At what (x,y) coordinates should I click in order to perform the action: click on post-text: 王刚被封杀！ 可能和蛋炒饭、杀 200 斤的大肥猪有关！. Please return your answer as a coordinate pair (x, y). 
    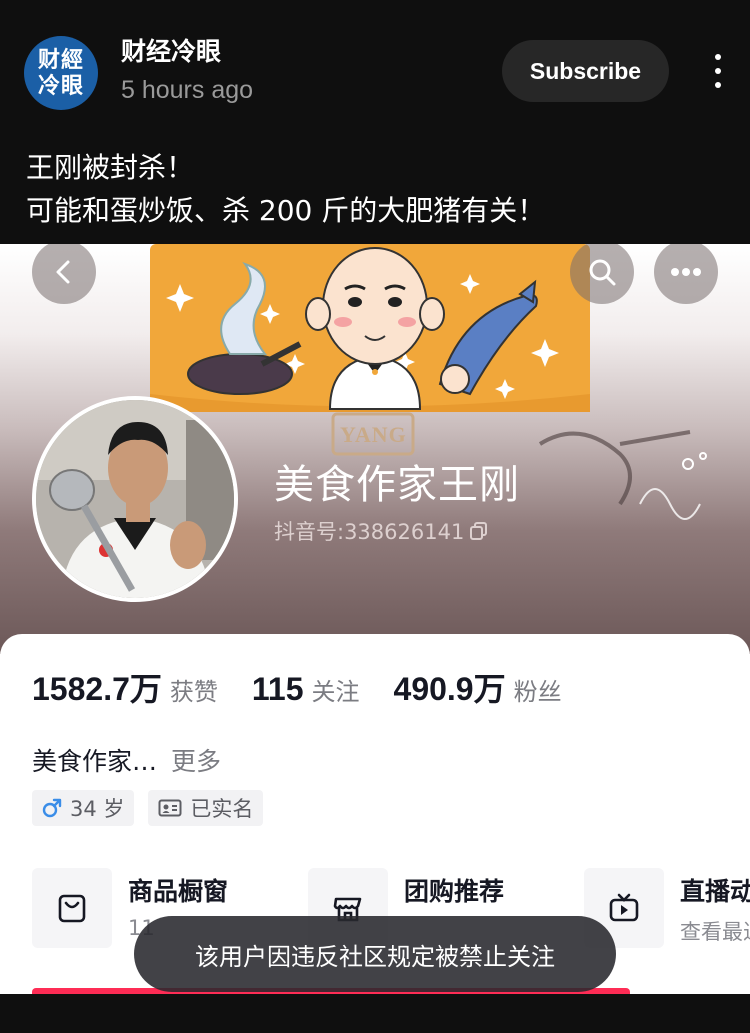
    Looking at the image, I should click on (376, 189).